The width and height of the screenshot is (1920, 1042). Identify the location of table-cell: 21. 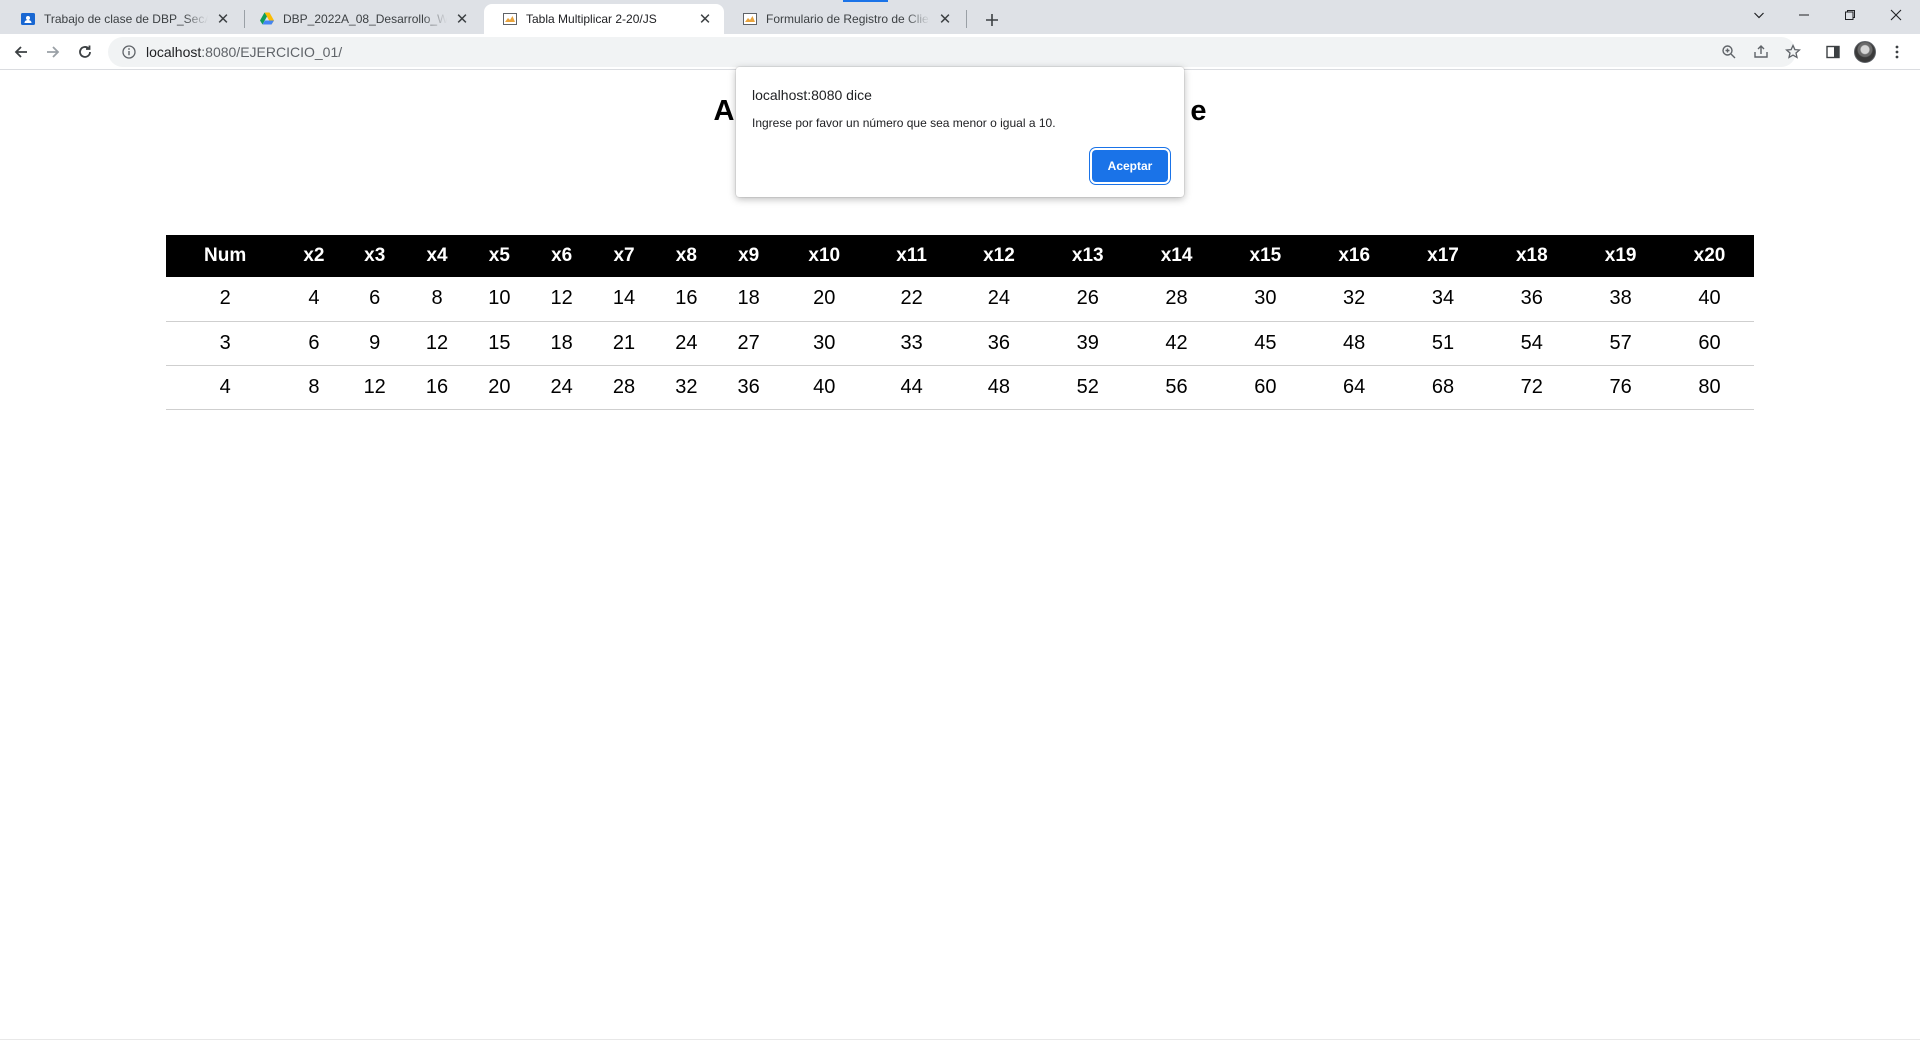
(624, 343).